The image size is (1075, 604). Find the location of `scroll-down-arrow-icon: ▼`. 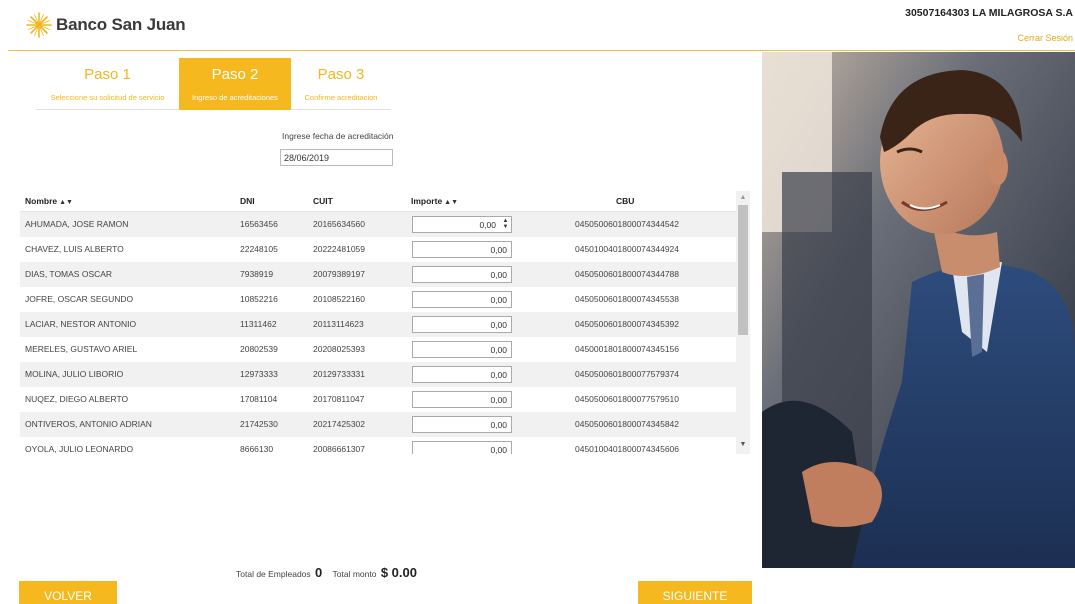

scroll-down-arrow-icon: ▼ is located at coordinates (743, 445).